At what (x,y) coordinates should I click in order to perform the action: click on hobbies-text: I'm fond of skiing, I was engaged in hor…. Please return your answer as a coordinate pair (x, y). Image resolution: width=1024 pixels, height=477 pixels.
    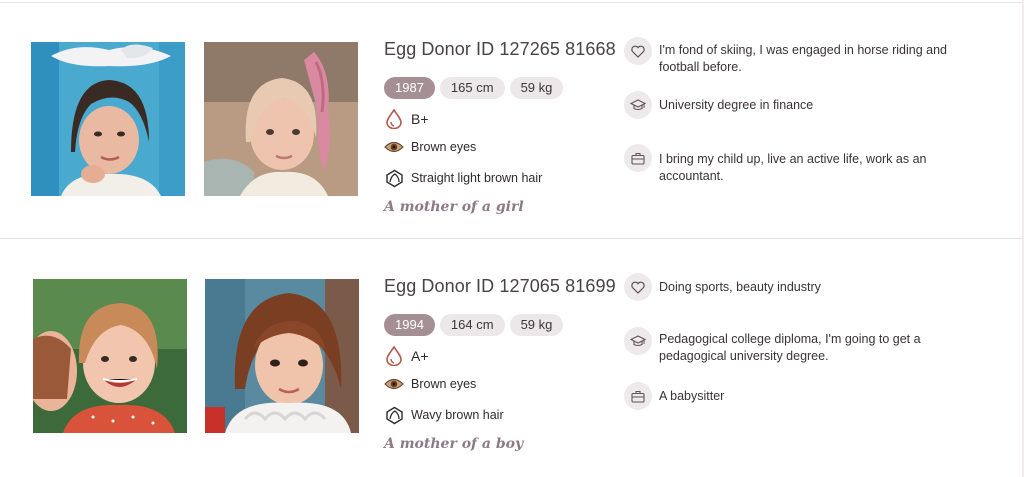
    Looking at the image, I should click on (803, 58).